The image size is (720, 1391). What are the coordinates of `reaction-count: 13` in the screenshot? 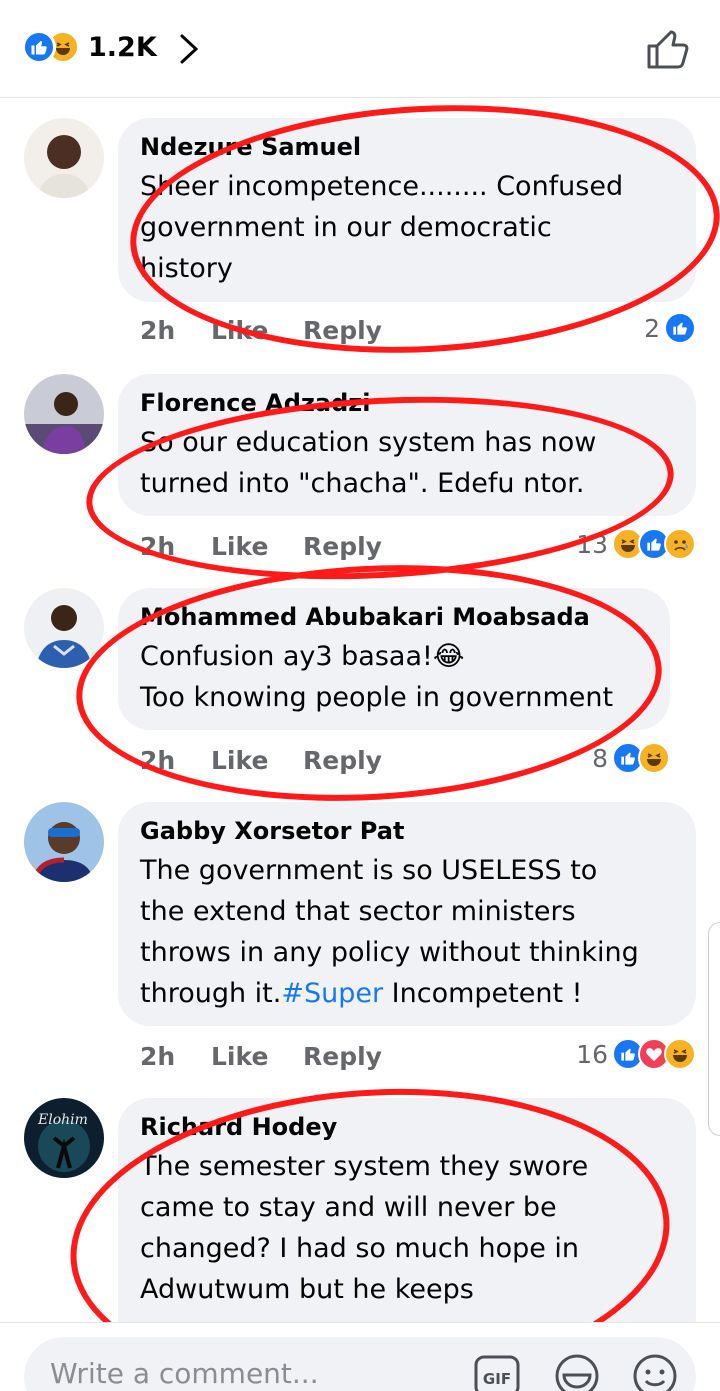 It's located at (592, 544).